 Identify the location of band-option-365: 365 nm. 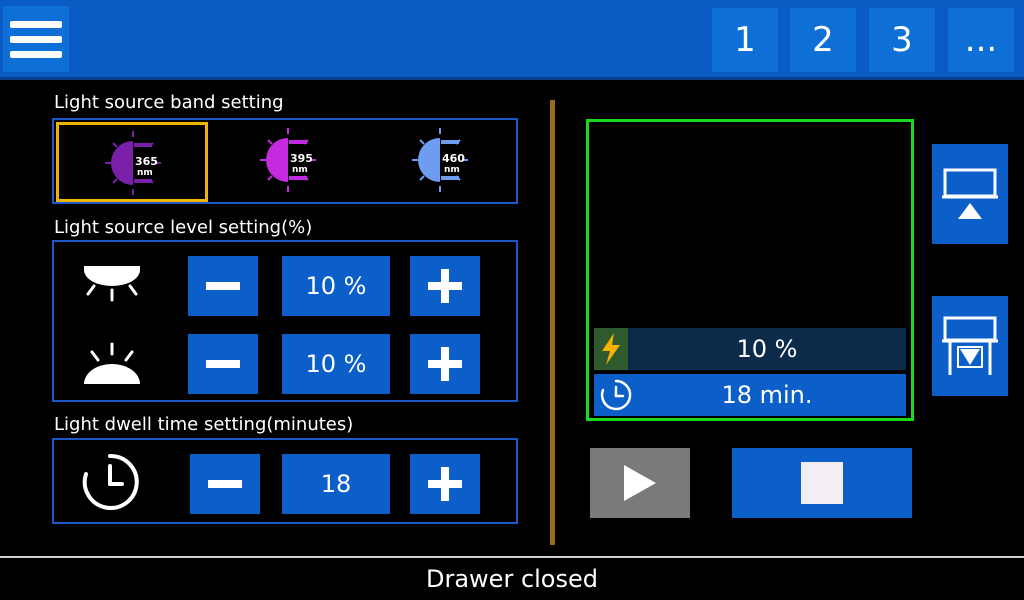
(132, 162).